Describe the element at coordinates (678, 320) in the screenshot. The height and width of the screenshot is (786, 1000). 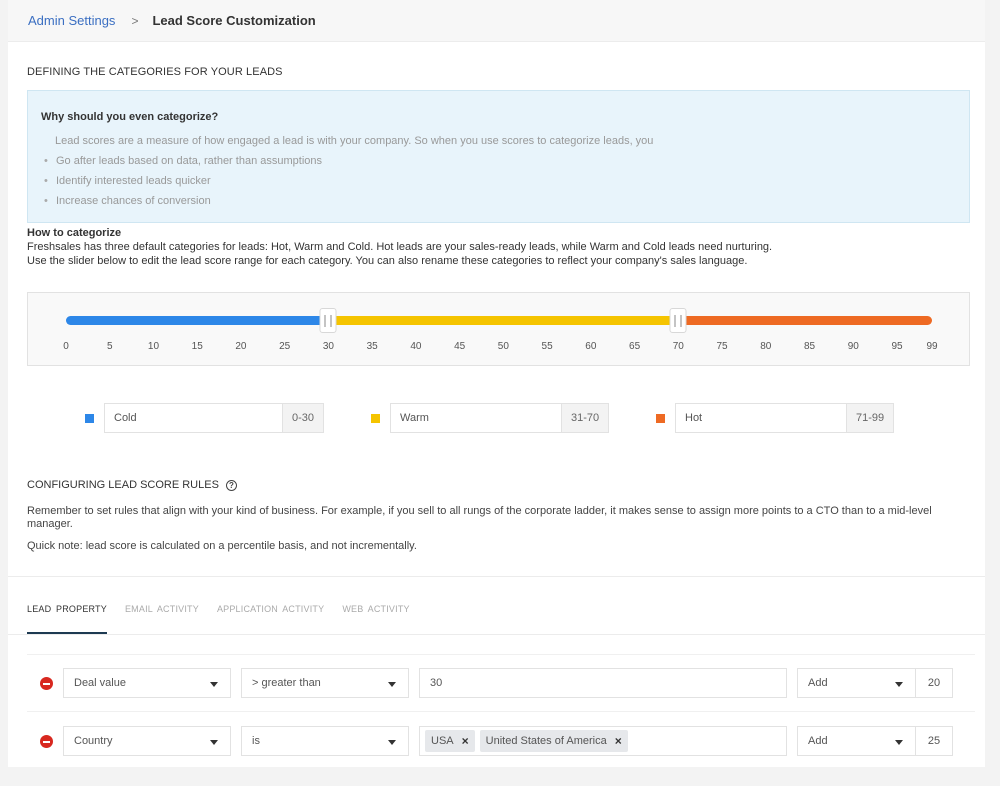
I see `slider-handle-warm-hot` at that location.